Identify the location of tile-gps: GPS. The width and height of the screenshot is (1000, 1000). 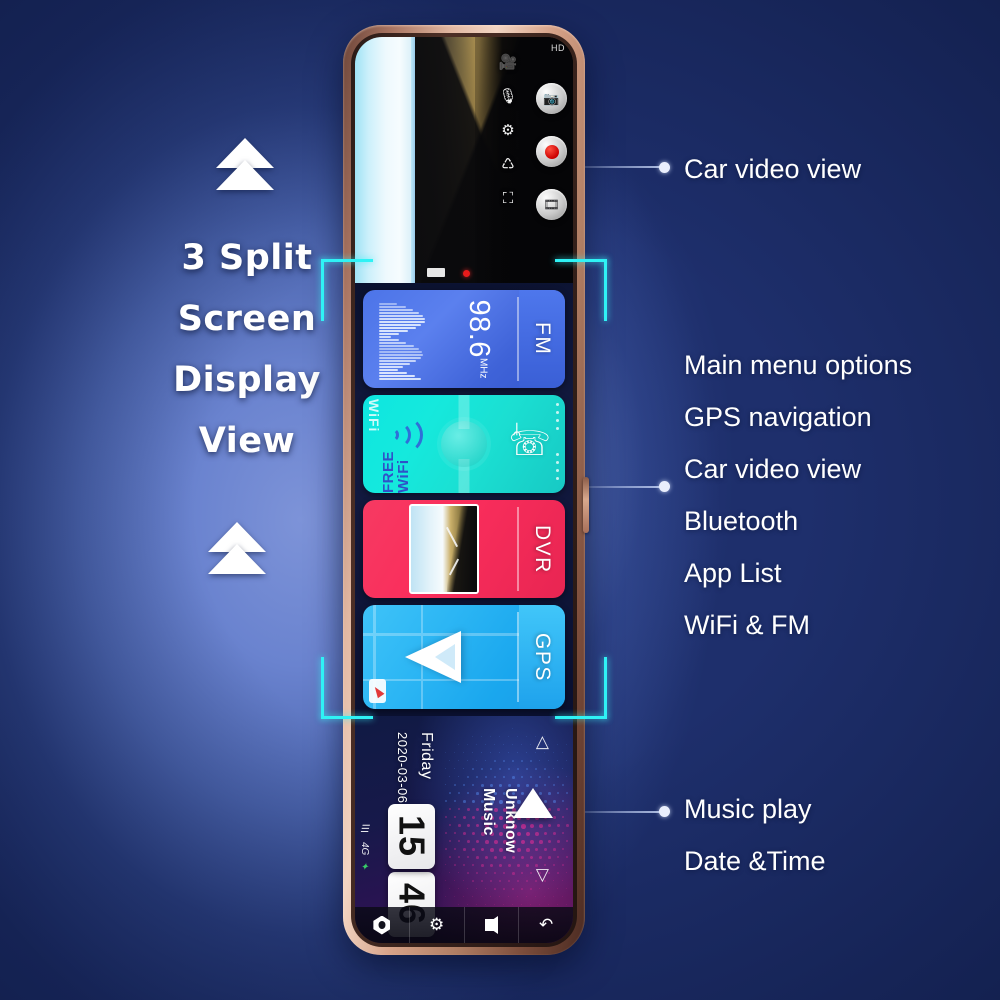
(464, 657).